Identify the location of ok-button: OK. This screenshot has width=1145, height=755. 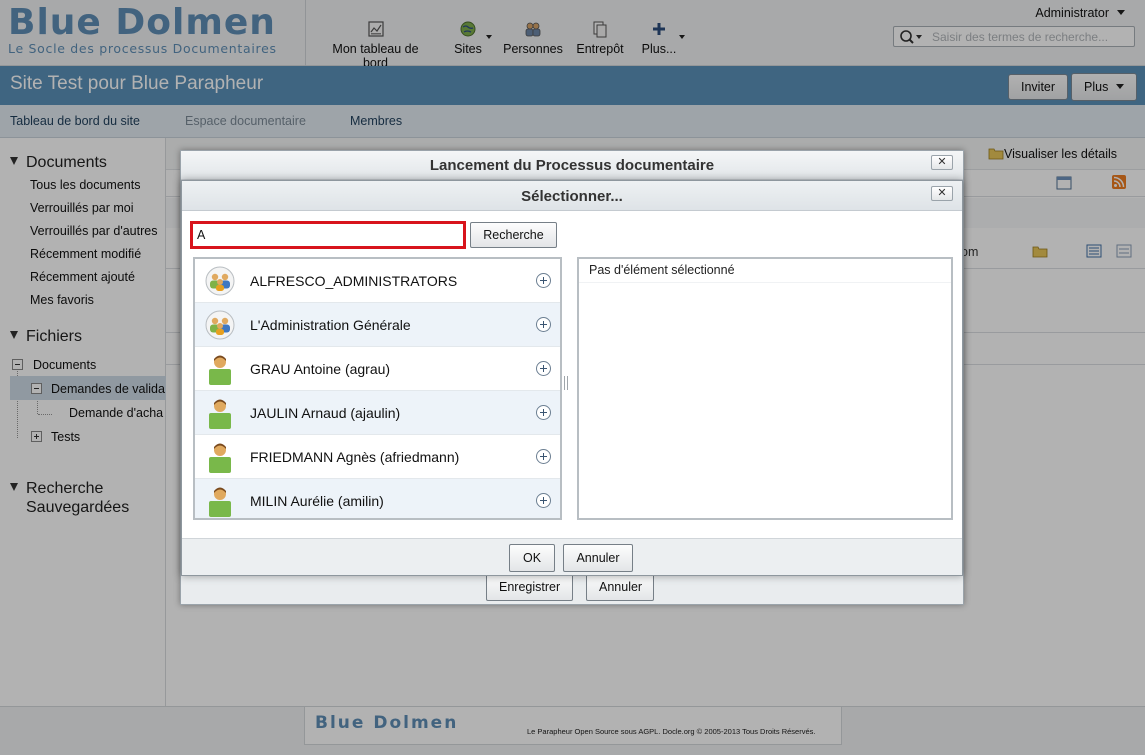
(532, 558).